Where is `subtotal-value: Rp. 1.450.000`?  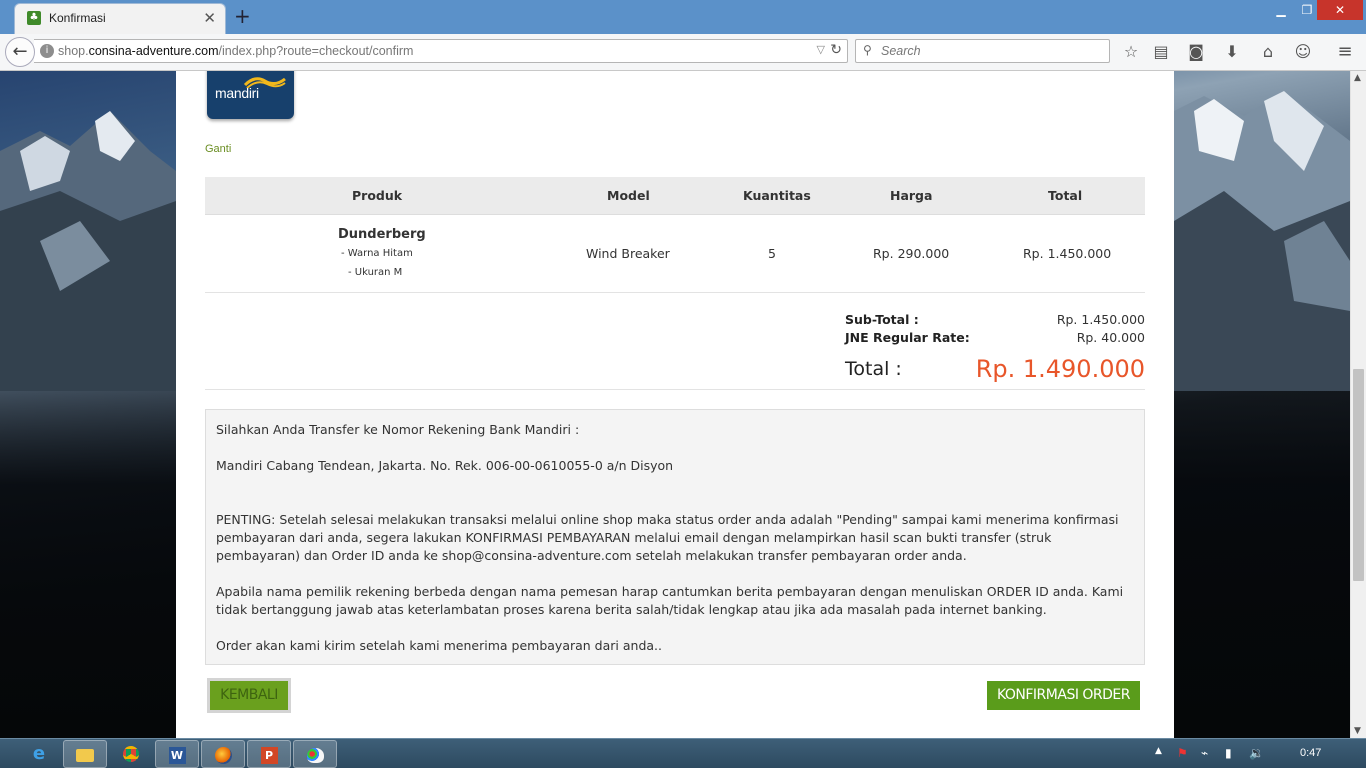 subtotal-value: Rp. 1.450.000 is located at coordinates (1100, 319).